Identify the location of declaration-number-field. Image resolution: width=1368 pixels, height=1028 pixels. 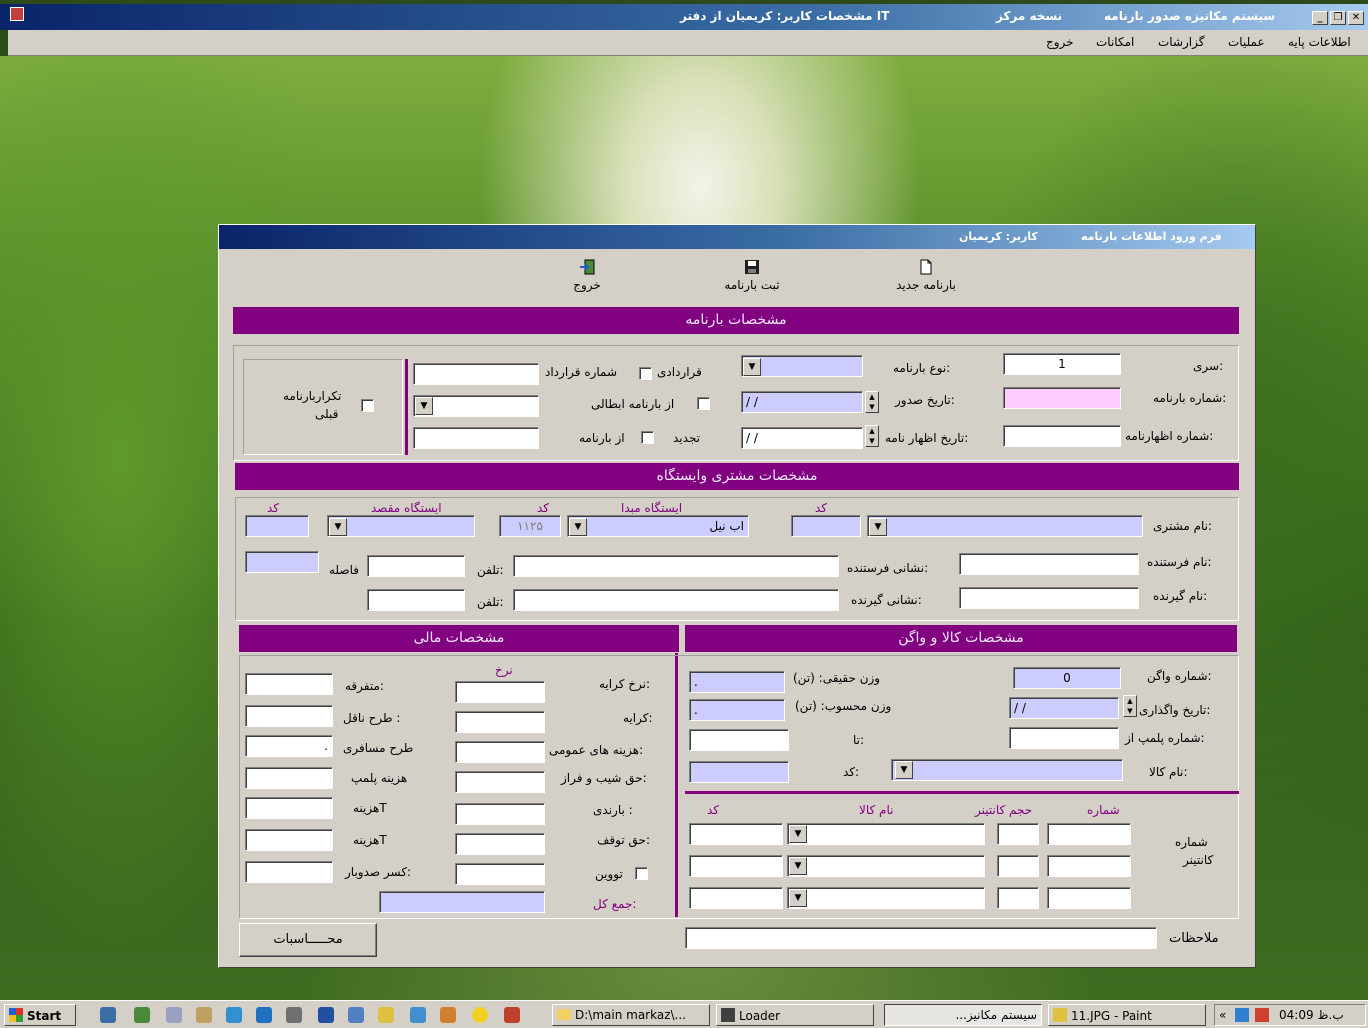
(1062, 436).